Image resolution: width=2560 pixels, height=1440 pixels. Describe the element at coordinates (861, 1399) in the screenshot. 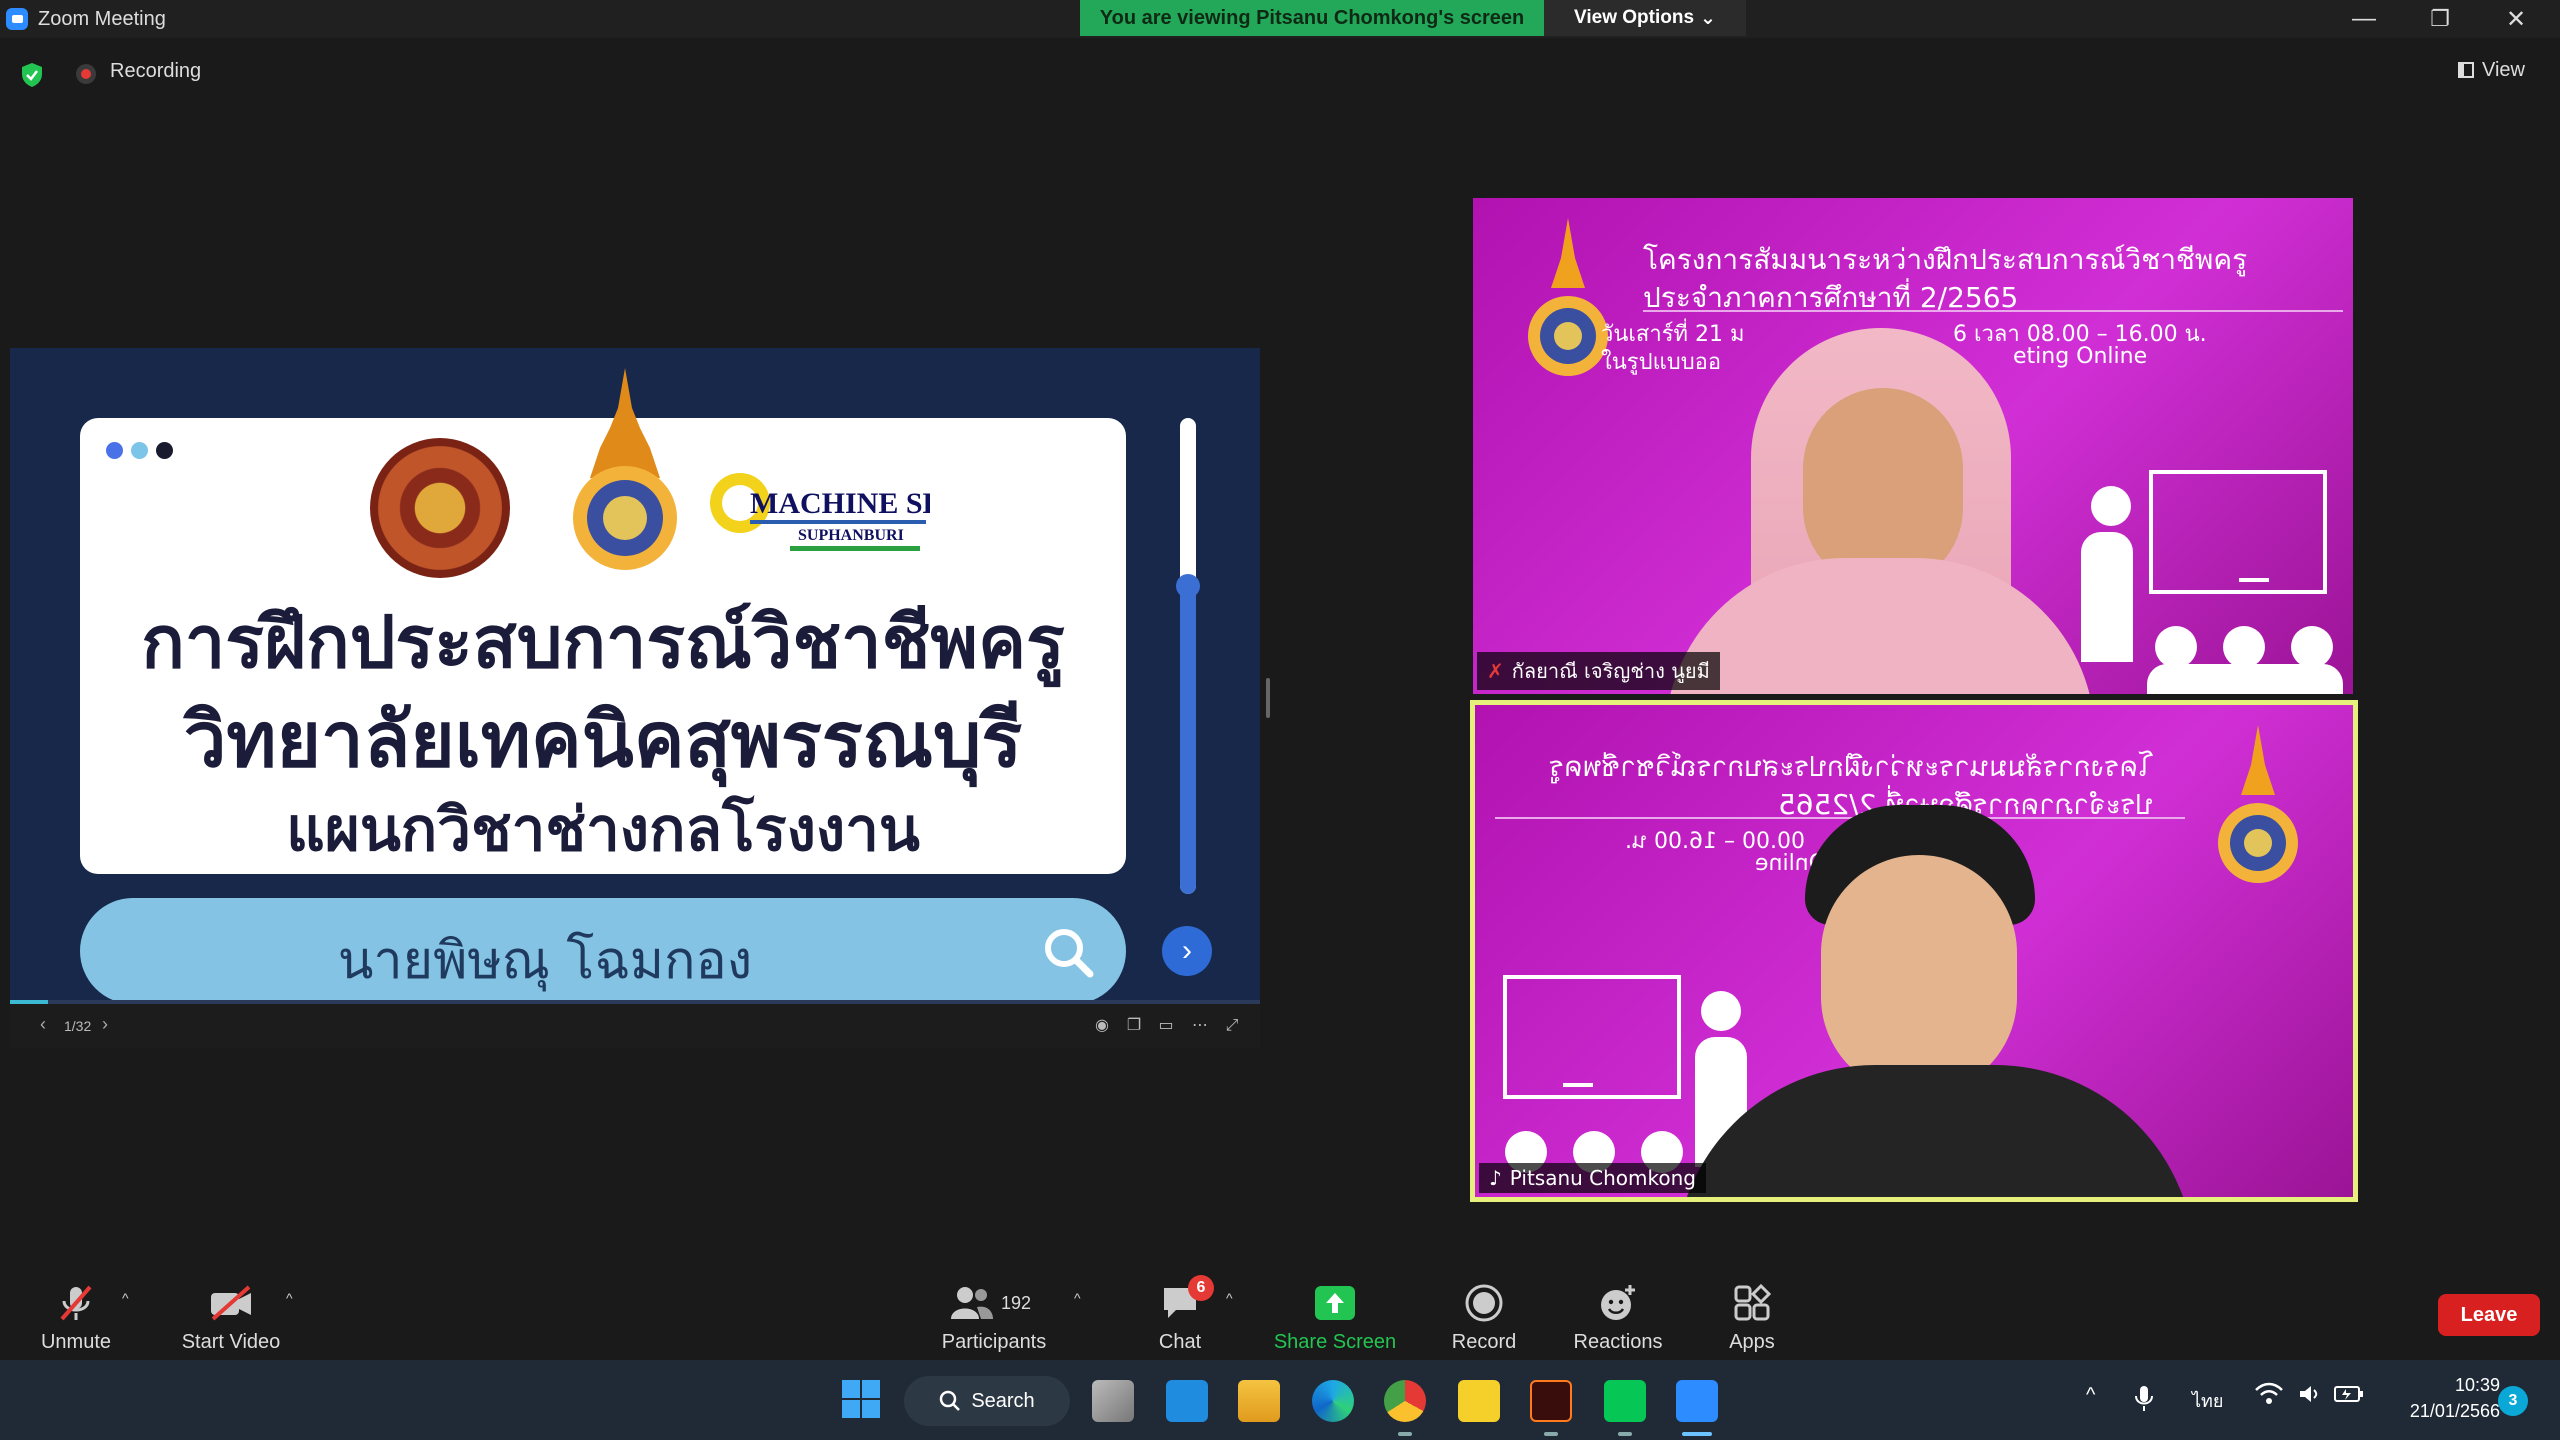

I see `windows-start-icon` at that location.